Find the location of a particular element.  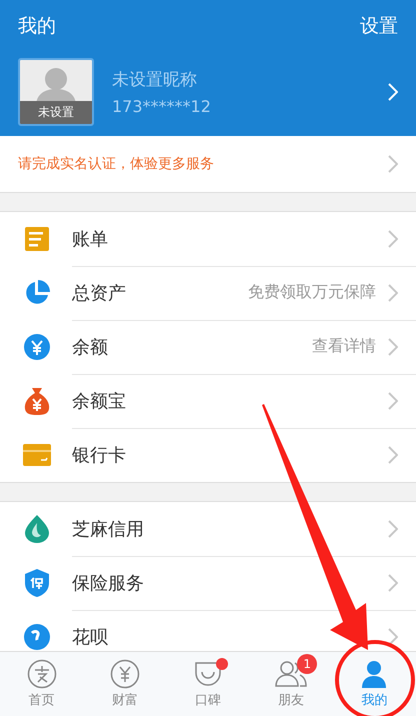

home-icon is located at coordinates (41, 674).